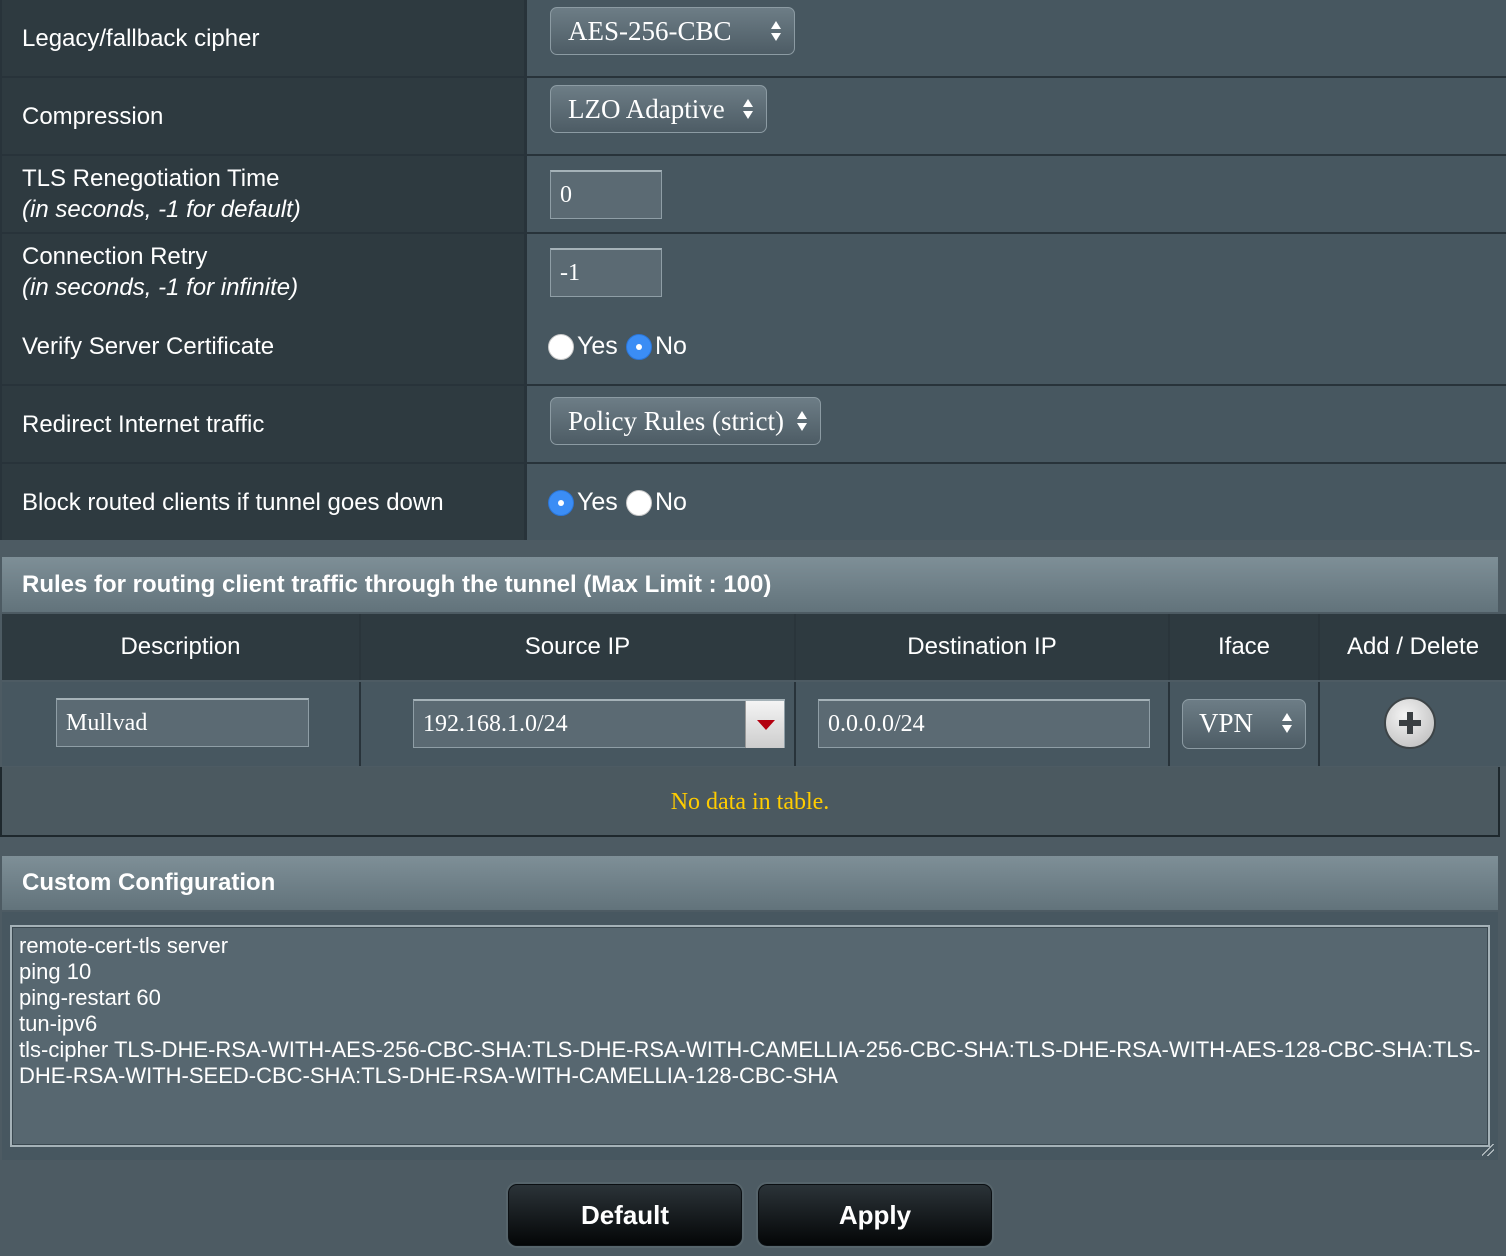  What do you see at coordinates (606, 194) in the screenshot?
I see `tls-renegotiation-input: 0` at bounding box center [606, 194].